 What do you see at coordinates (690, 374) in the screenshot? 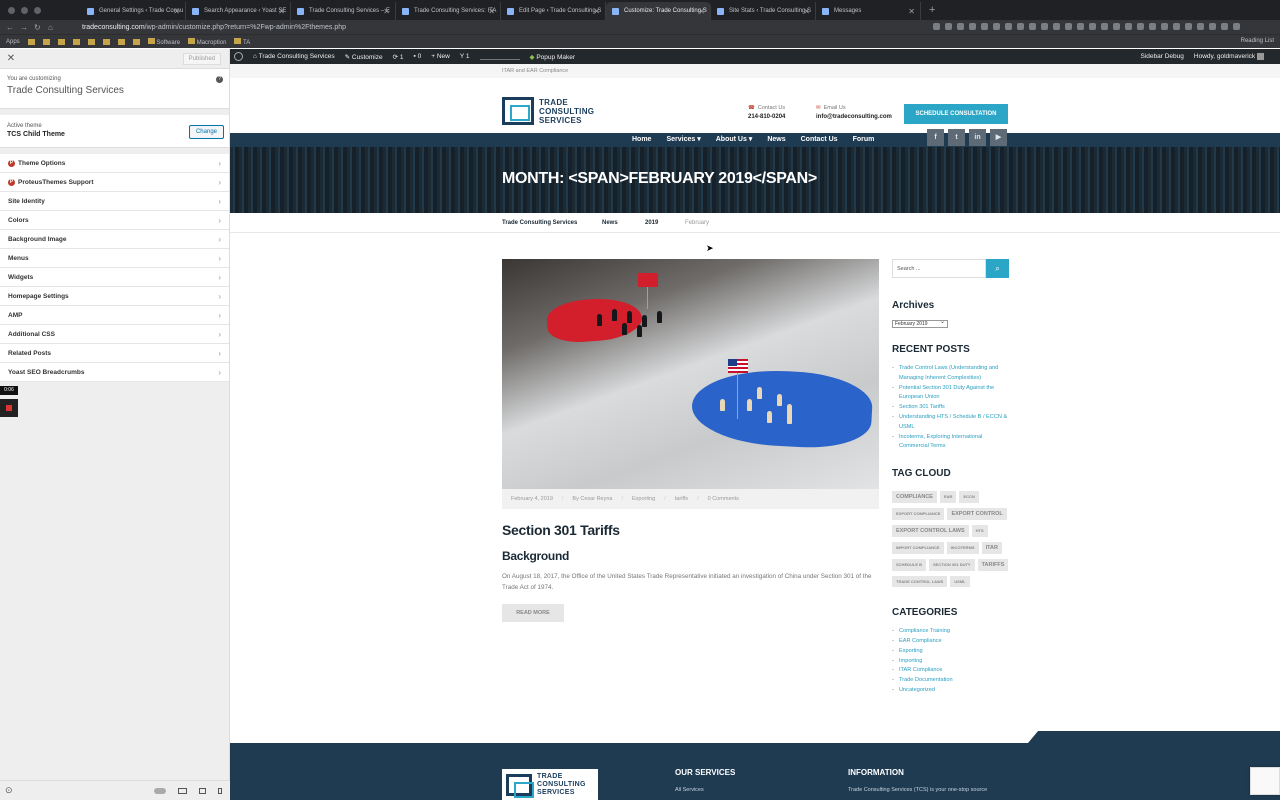
I see `post-featured-image` at bounding box center [690, 374].